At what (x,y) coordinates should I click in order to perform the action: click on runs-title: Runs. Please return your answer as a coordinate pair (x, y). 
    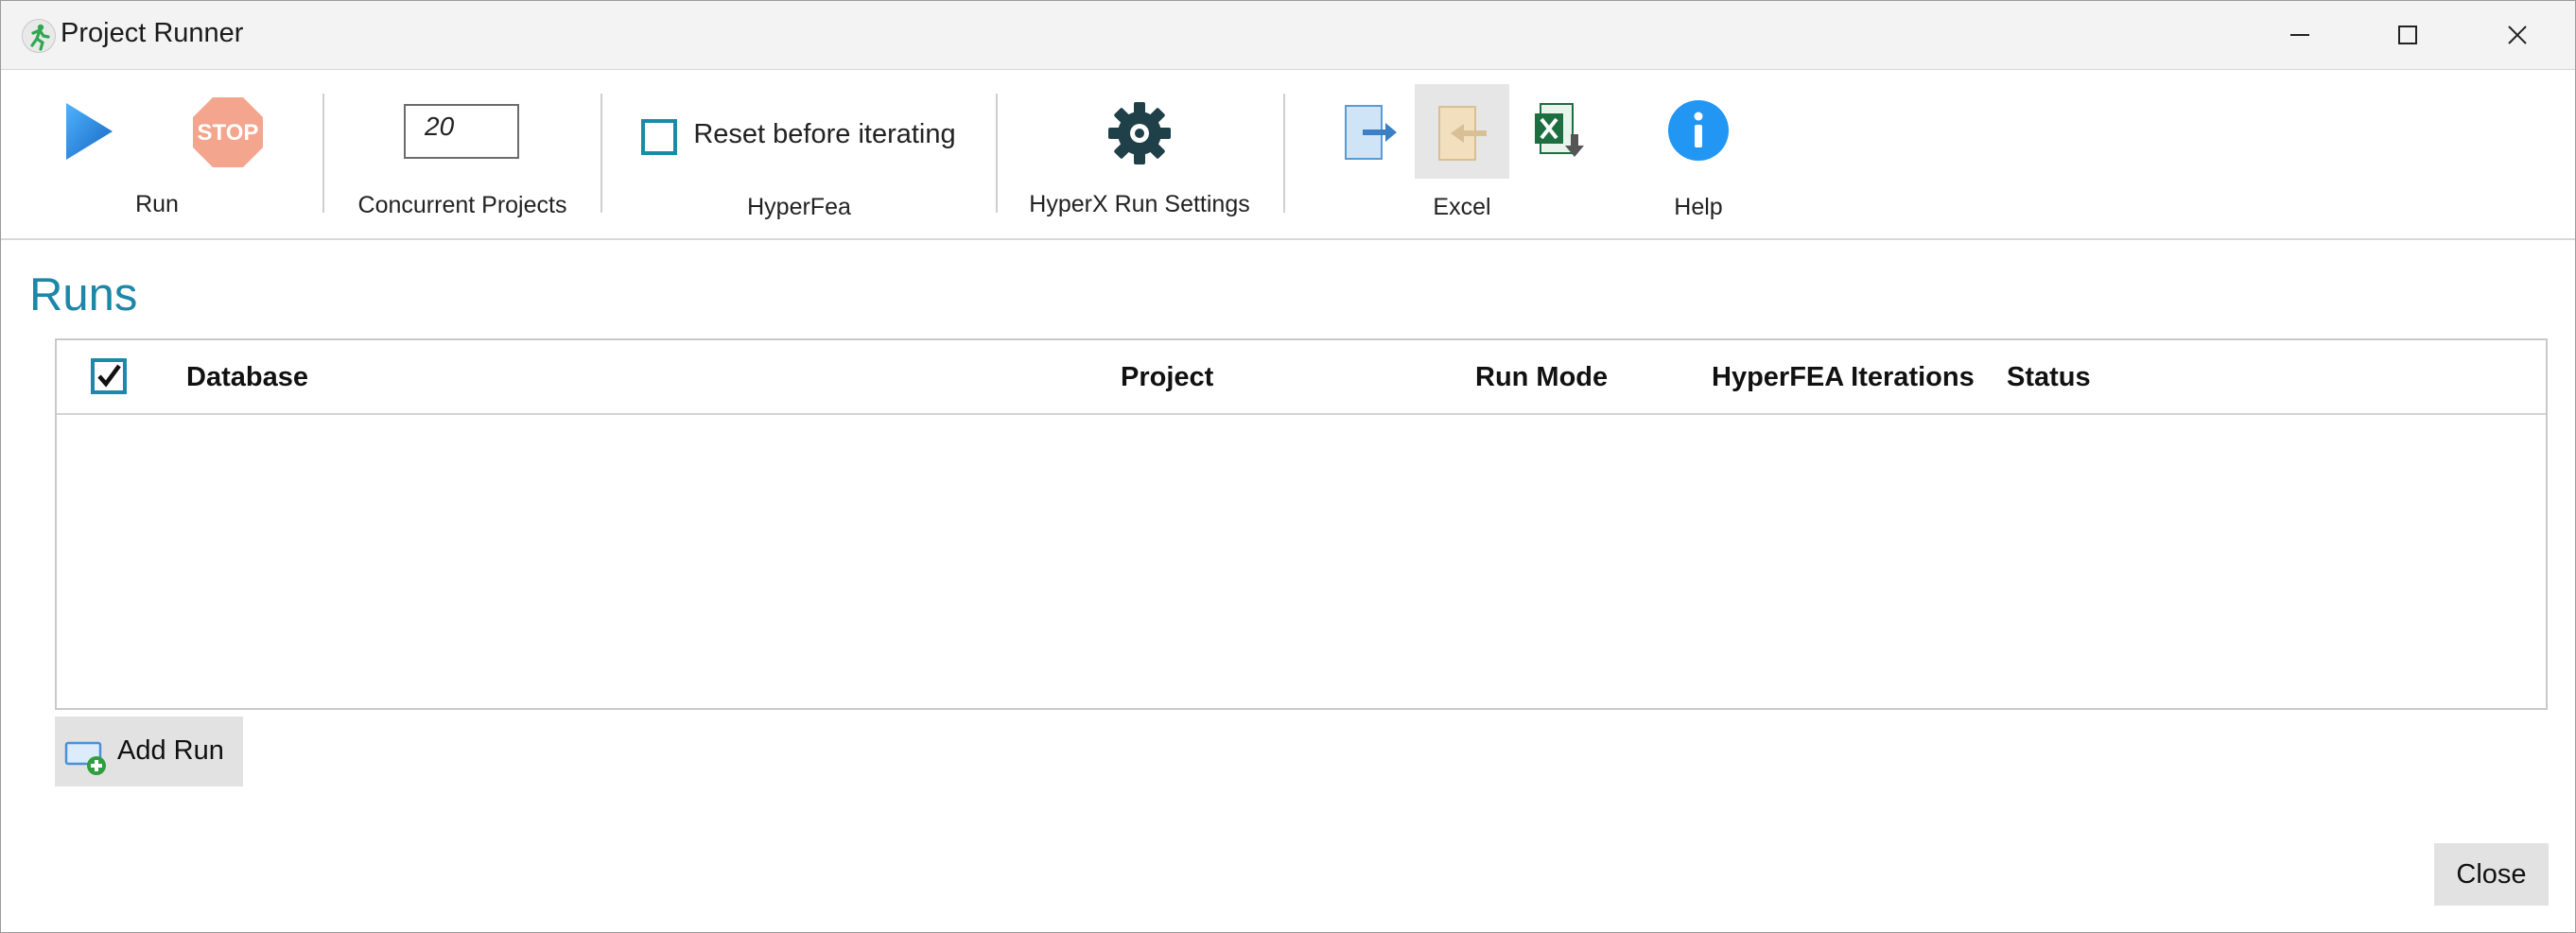
    Looking at the image, I should click on (83, 294).